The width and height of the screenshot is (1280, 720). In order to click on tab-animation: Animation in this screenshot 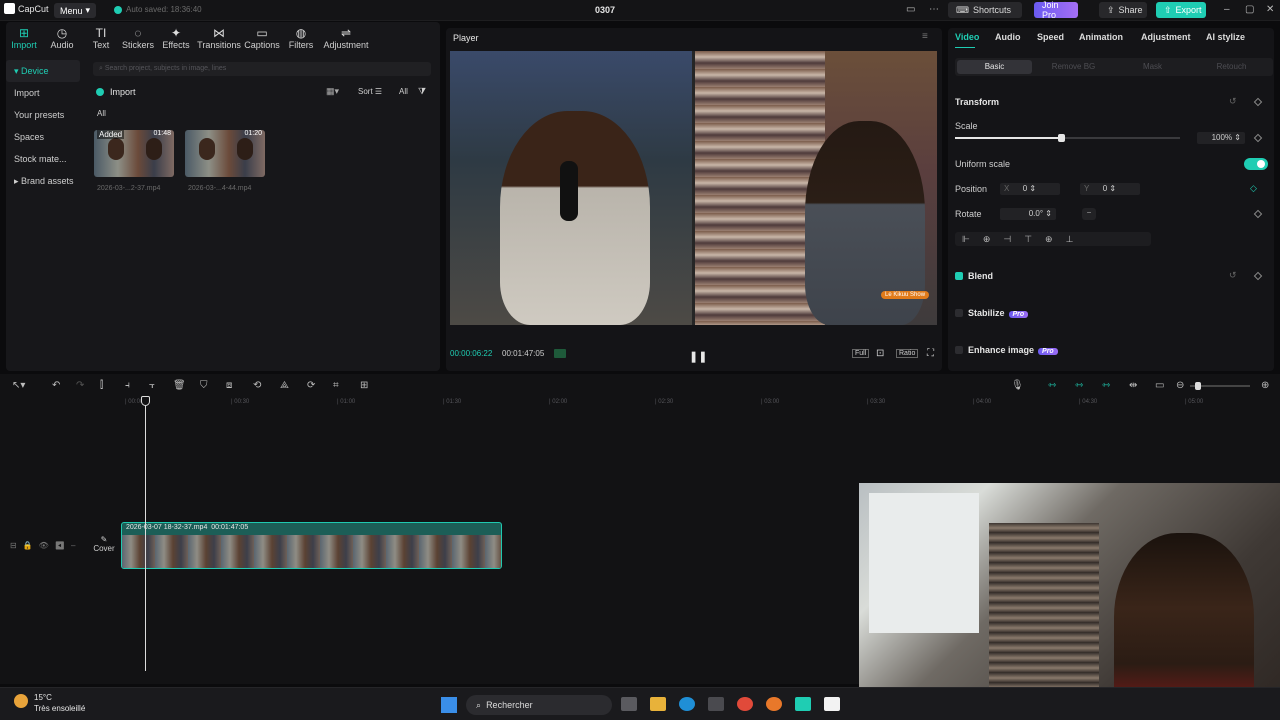, I will do `click(1101, 37)`.